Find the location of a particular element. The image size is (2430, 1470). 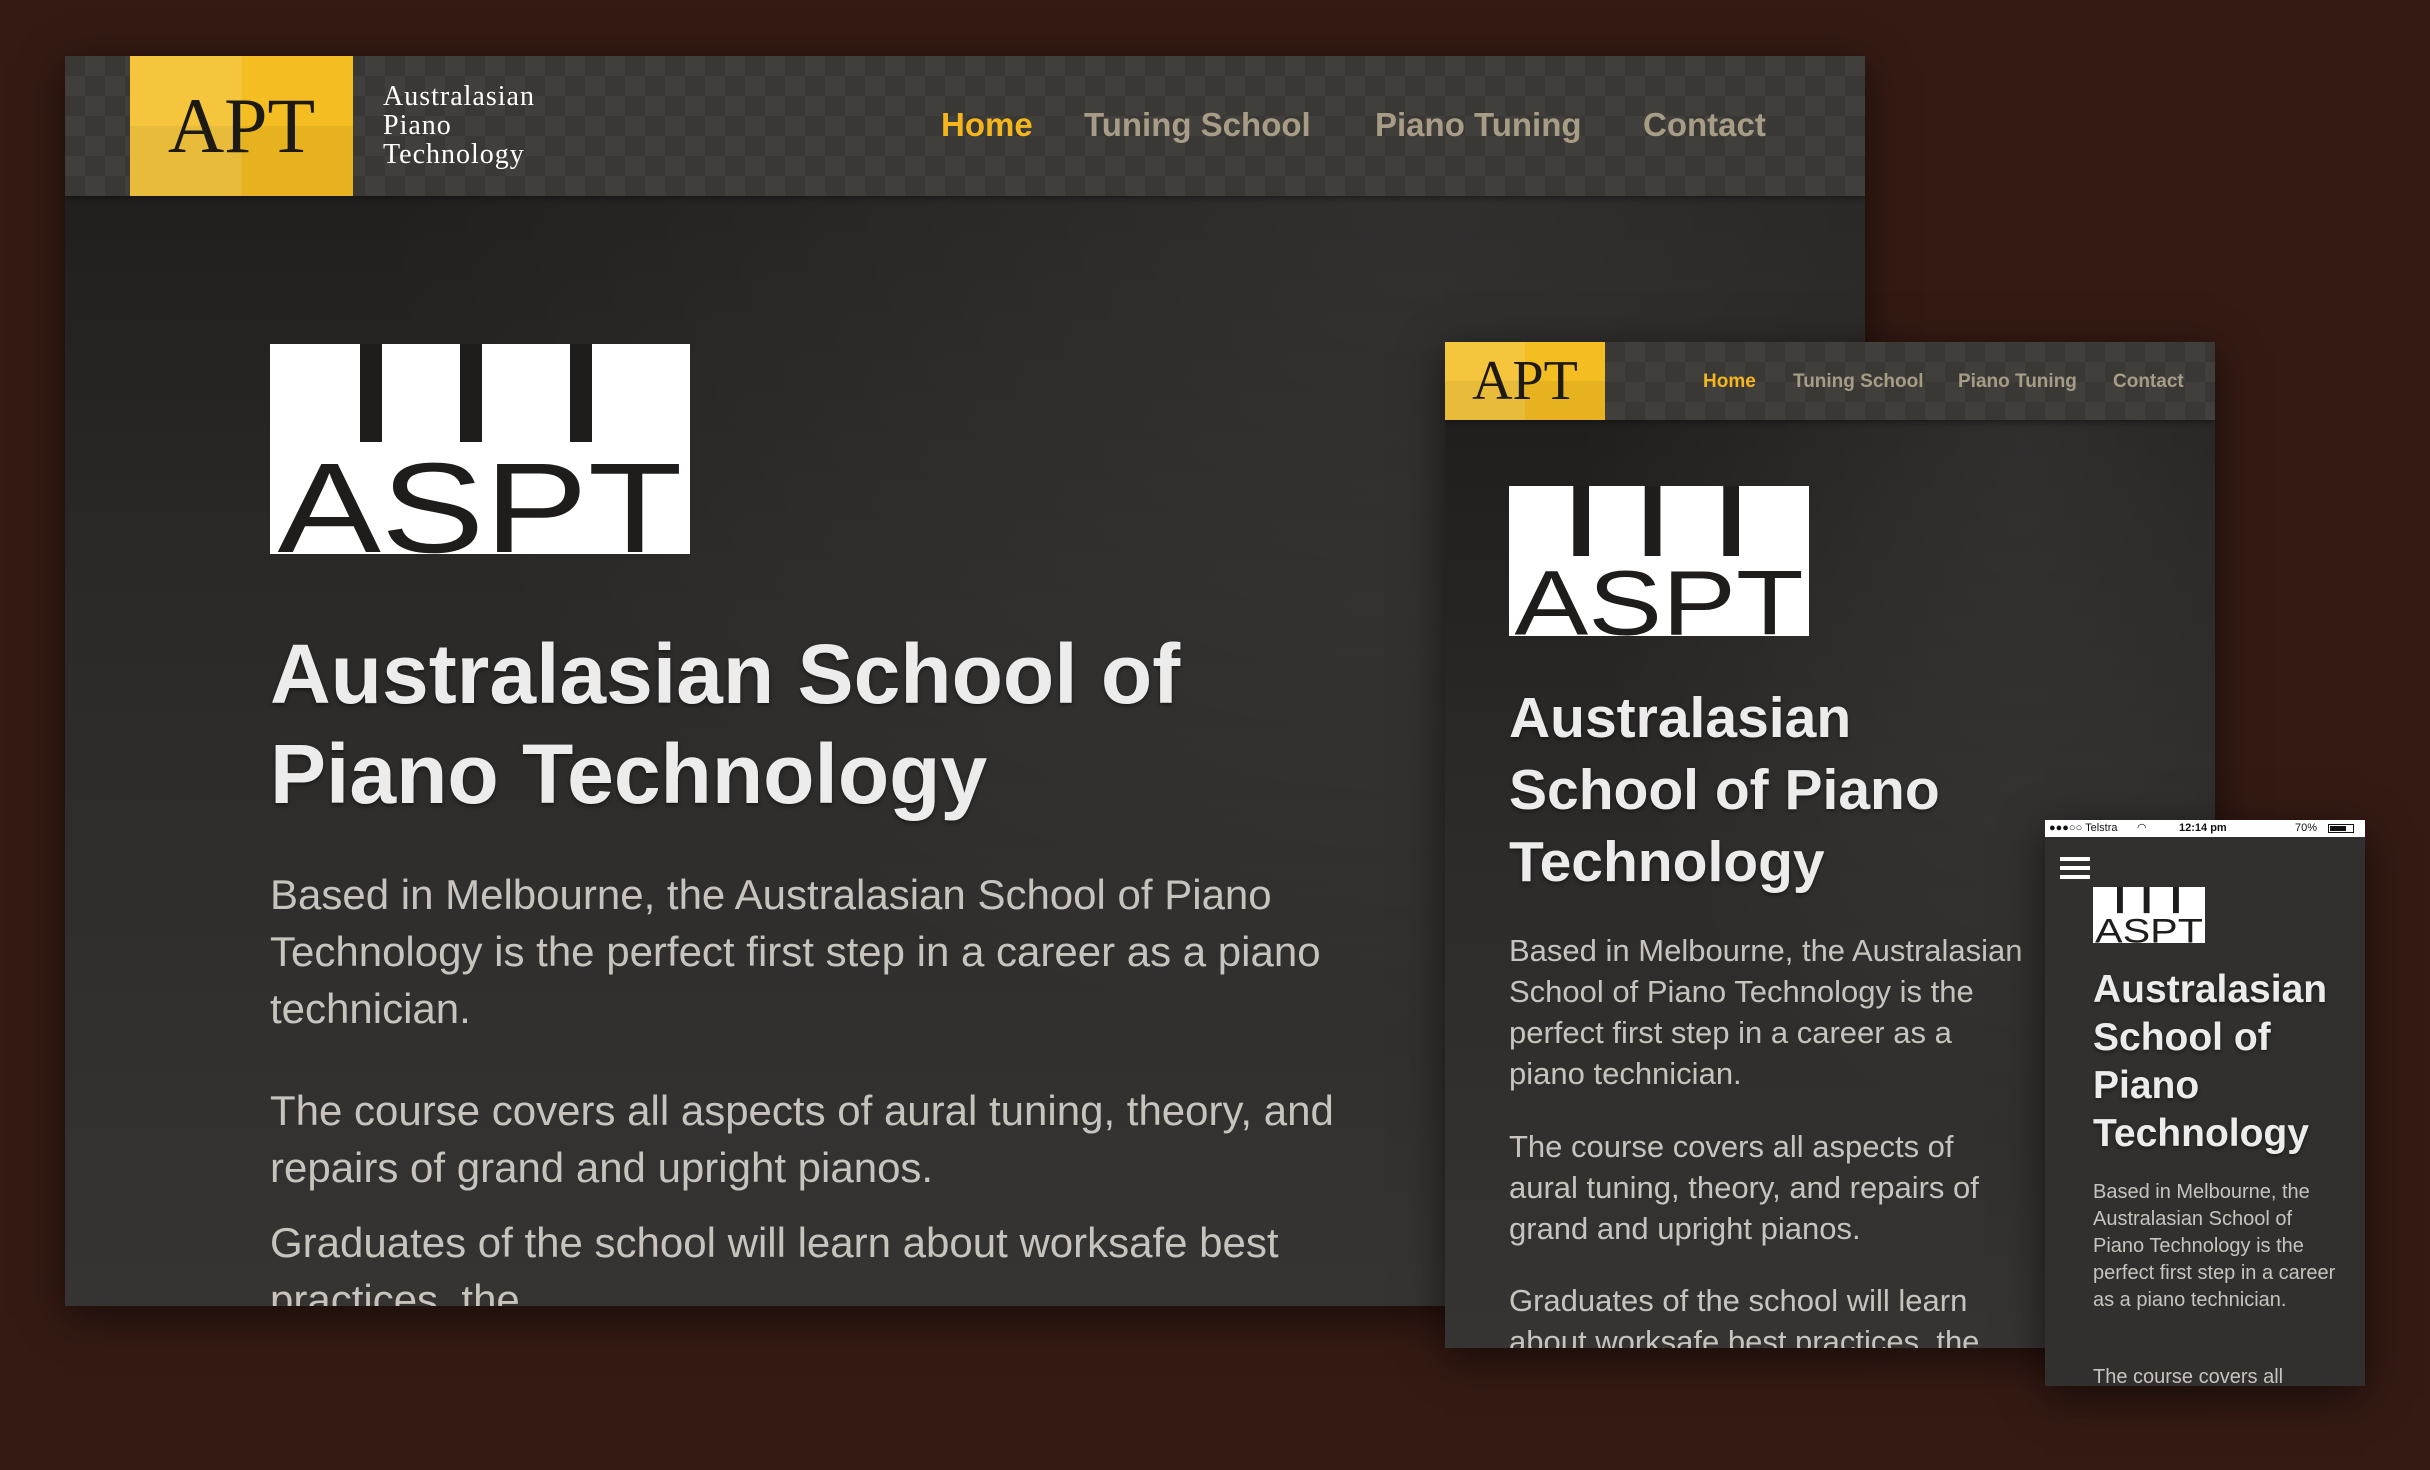

wifi-icon: ◠ is located at coordinates (2142, 828).